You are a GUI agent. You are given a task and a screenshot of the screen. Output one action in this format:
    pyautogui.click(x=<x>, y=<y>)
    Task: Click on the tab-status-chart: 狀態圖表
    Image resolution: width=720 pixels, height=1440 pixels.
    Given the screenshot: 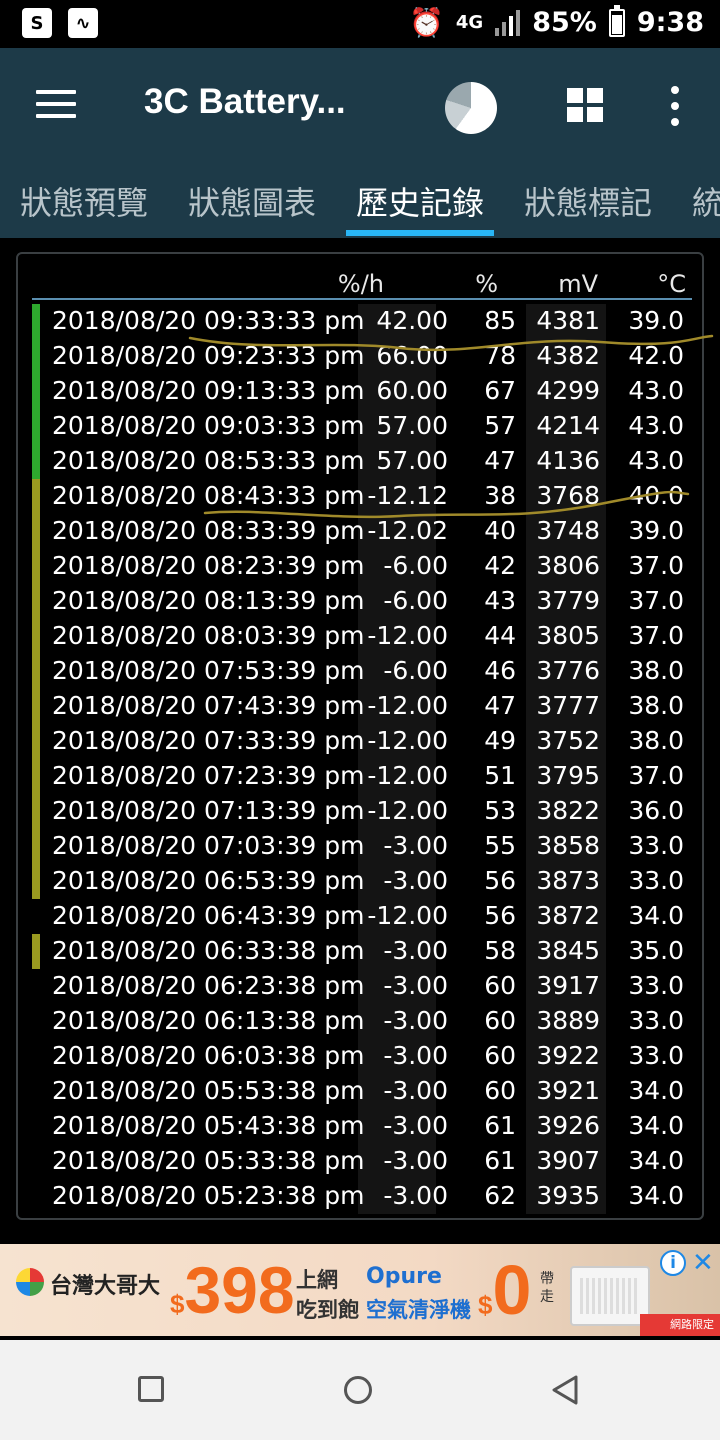 What is the action you would take?
    pyautogui.click(x=252, y=201)
    